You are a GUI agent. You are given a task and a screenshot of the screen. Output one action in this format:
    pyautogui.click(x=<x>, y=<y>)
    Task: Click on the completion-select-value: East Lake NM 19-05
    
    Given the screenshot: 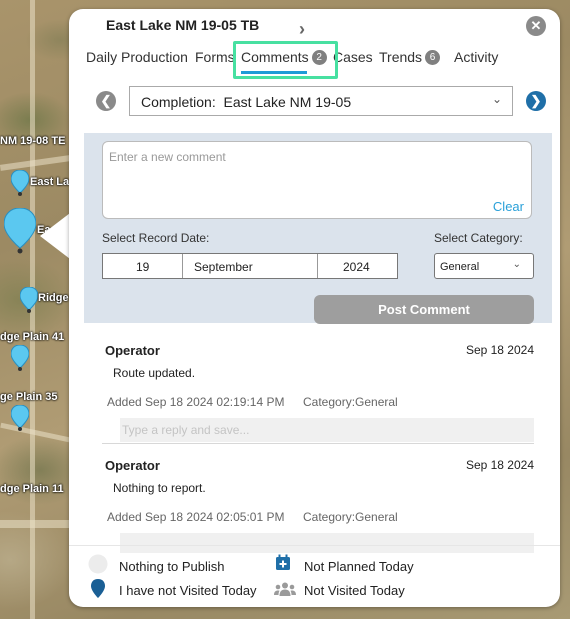 What is the action you would take?
    pyautogui.click(x=287, y=102)
    